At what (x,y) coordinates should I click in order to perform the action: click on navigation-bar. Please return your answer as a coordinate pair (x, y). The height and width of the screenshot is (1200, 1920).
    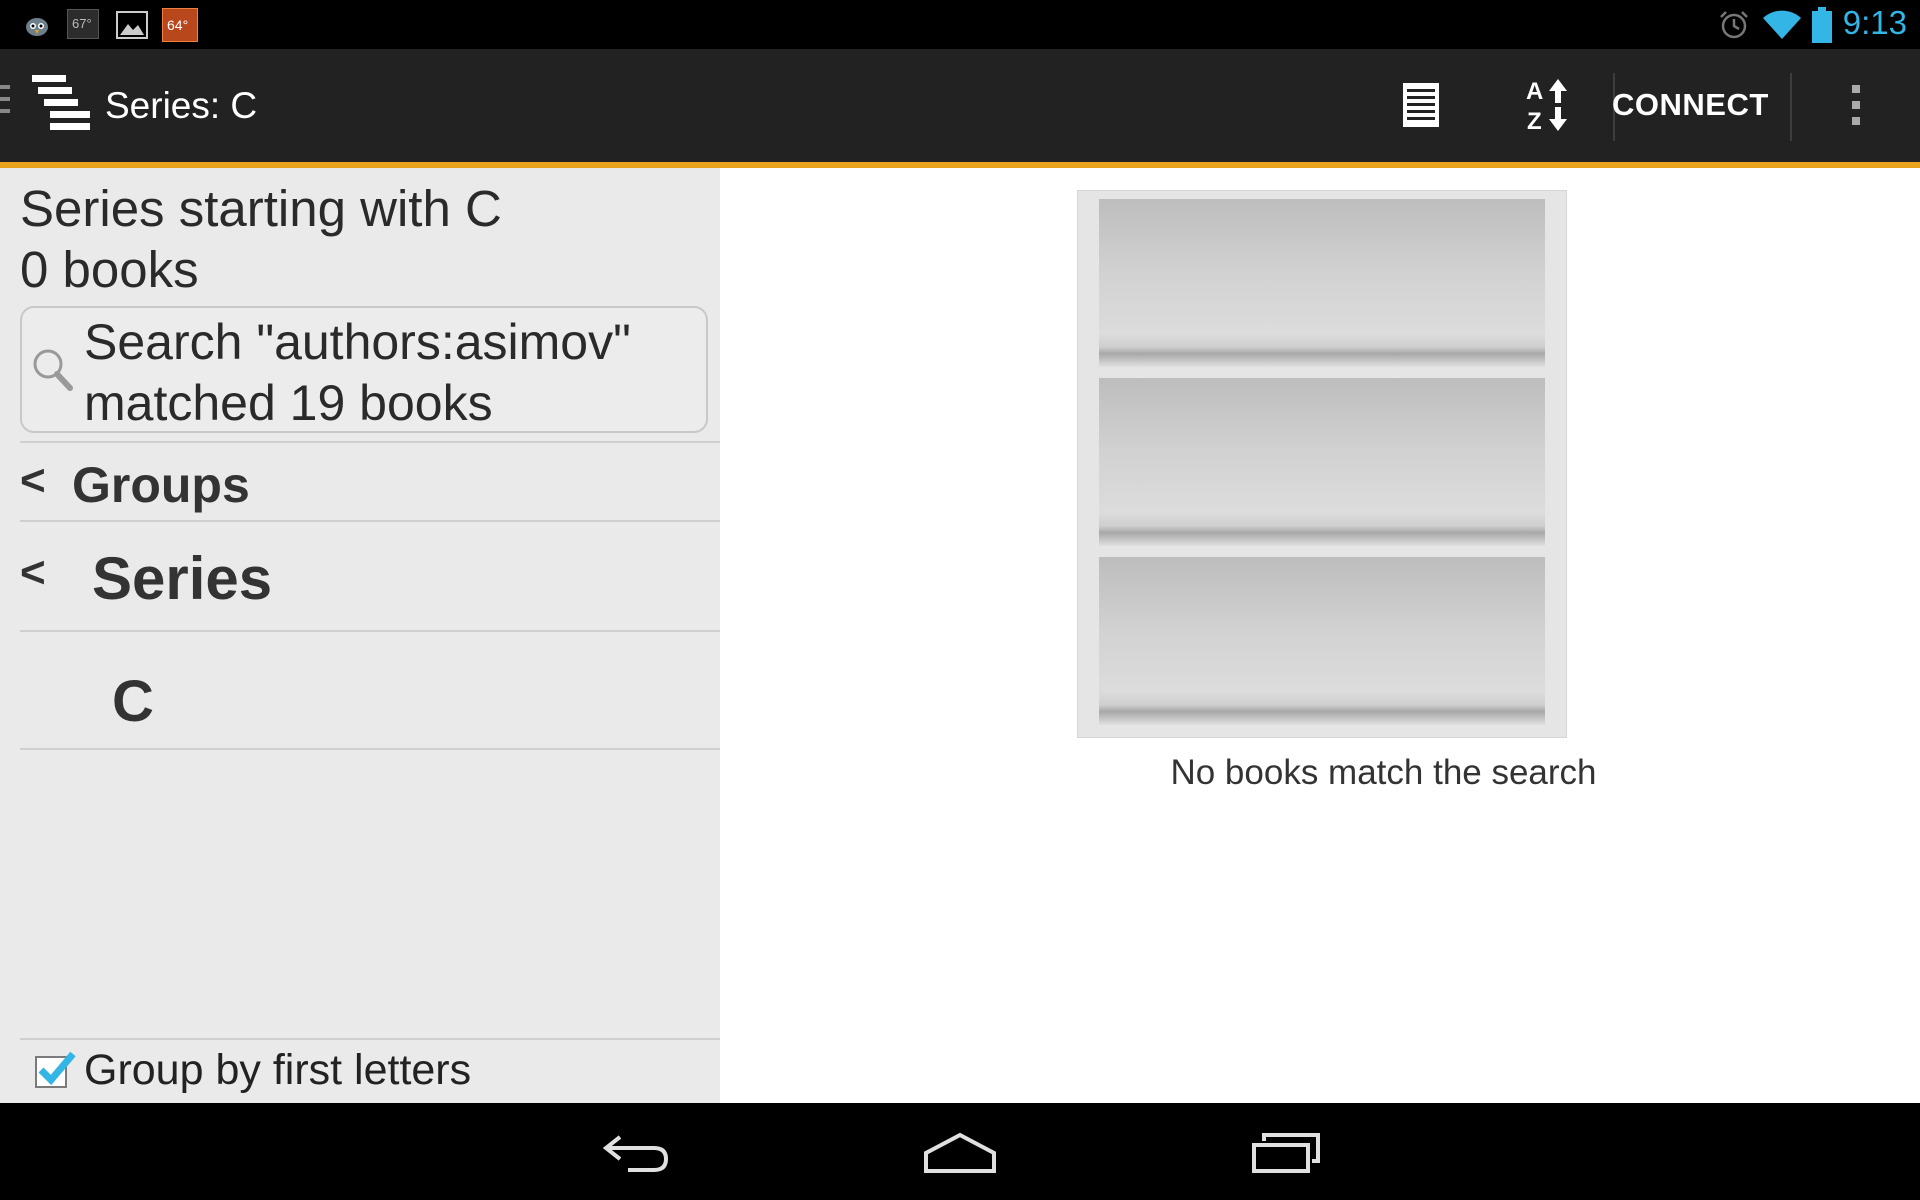
    Looking at the image, I should click on (960, 1151).